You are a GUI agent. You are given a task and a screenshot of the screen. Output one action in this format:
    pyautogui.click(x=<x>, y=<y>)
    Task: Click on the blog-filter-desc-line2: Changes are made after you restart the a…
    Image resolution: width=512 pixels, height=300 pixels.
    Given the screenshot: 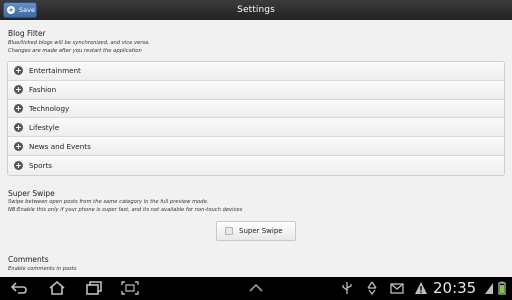 What is the action you would take?
    pyautogui.click(x=75, y=50)
    